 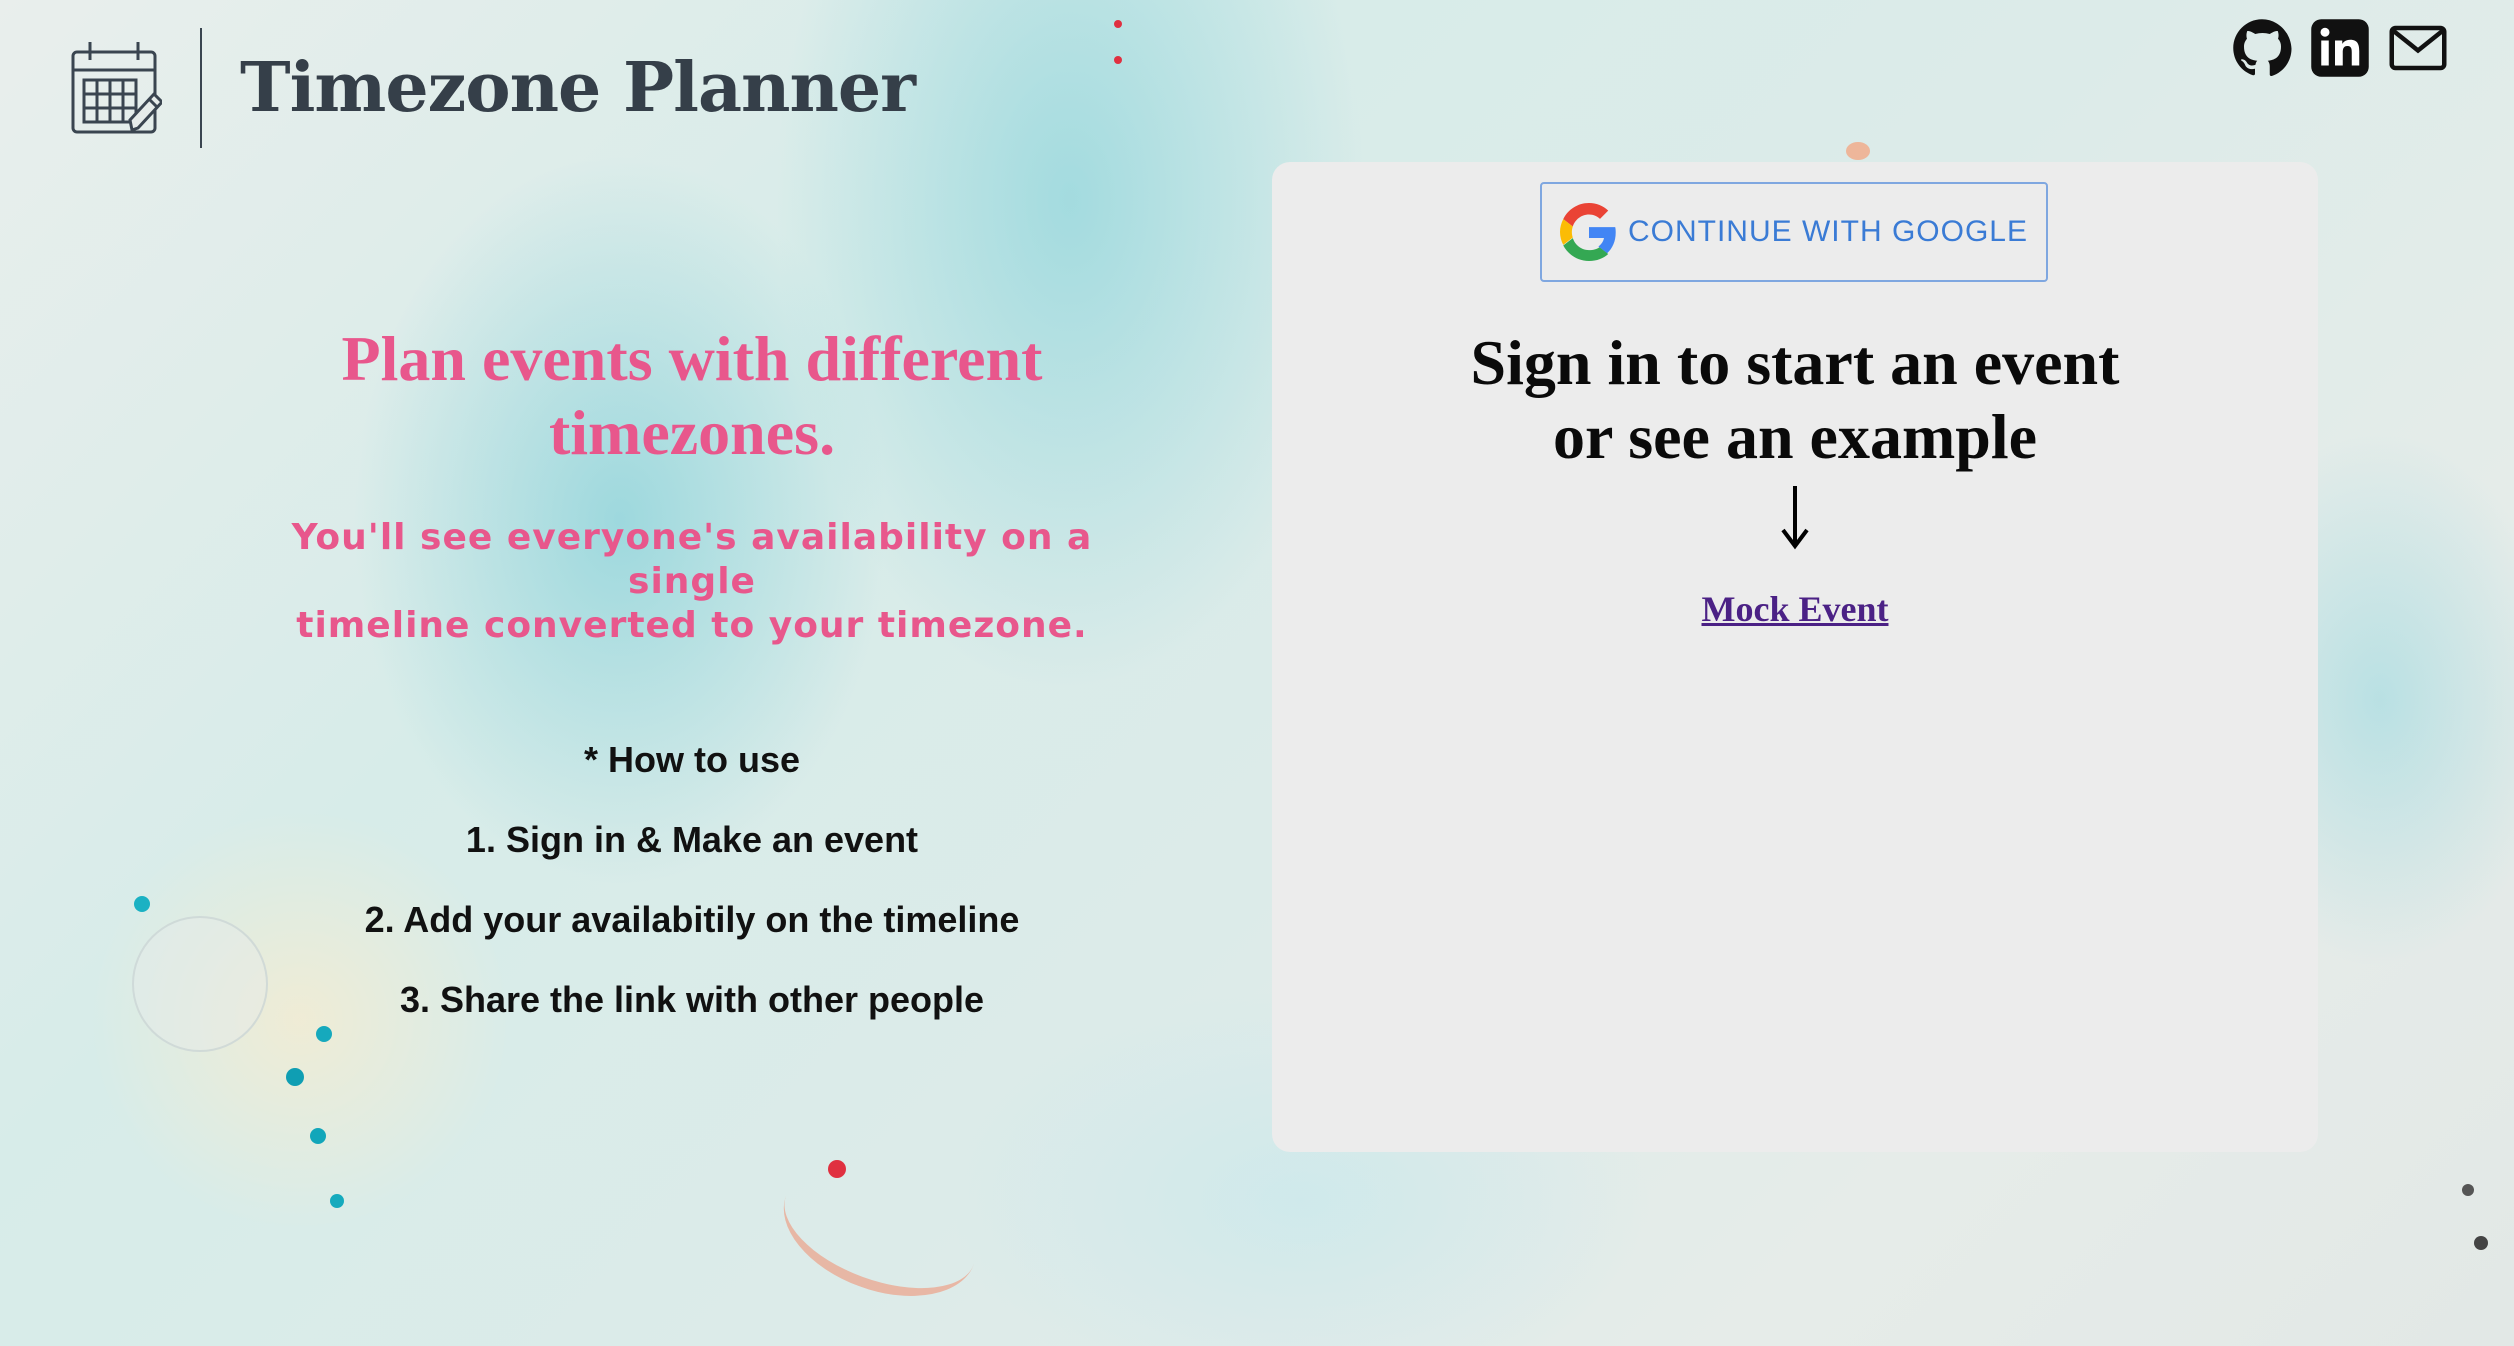 I want to click on brand: Timezone Planner, so click(x=493, y=88).